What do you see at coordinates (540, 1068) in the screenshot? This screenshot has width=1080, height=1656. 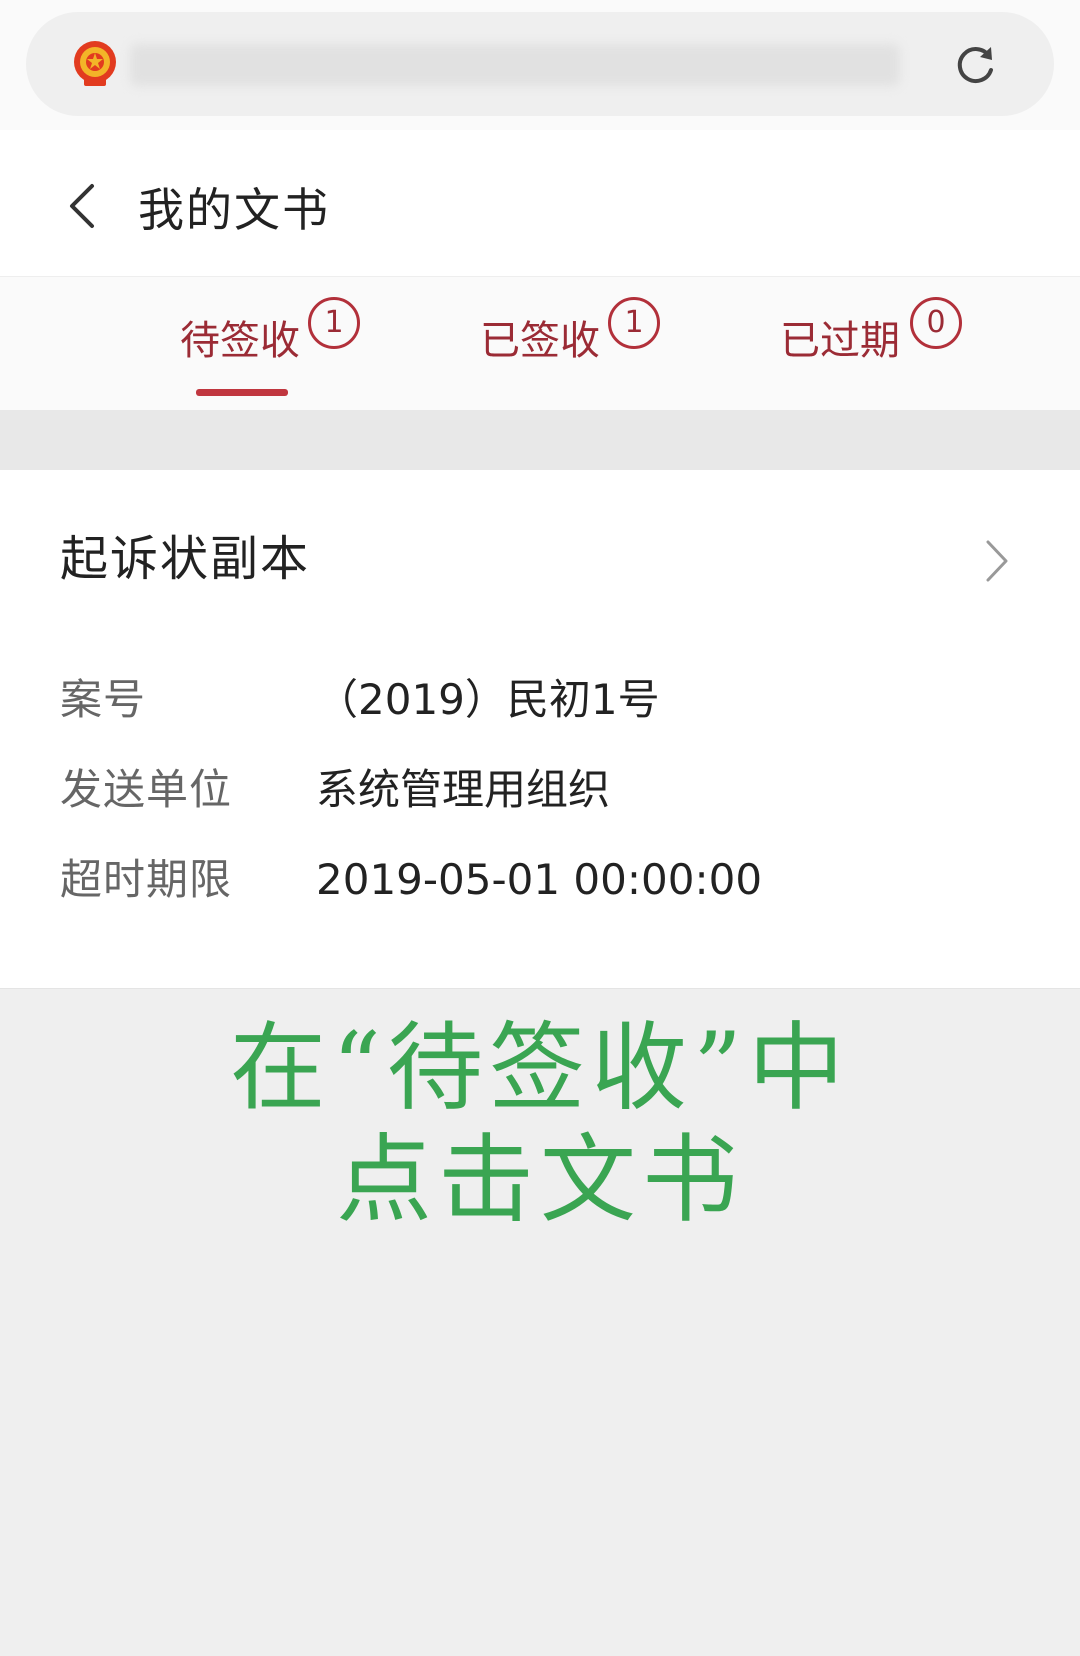 I see `caption-line-1: 在“待签收”中` at bounding box center [540, 1068].